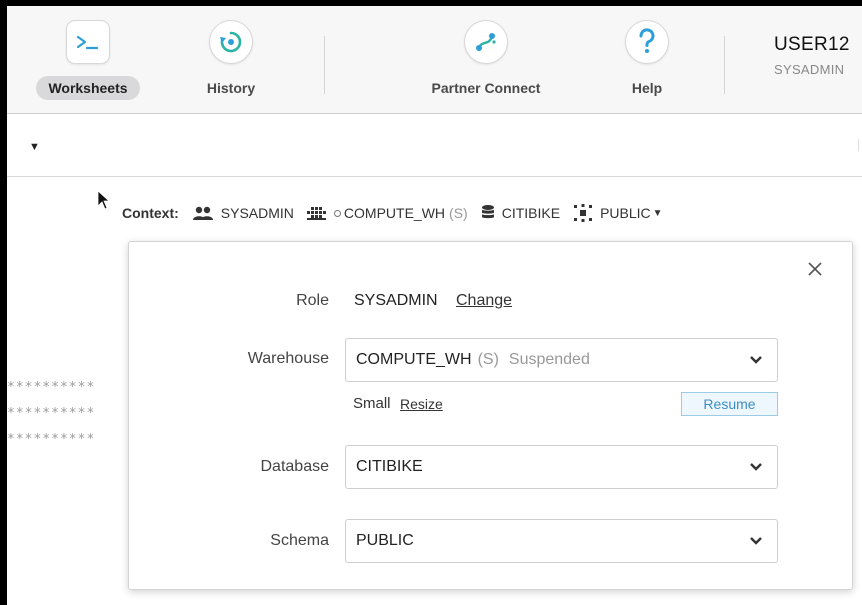 The image size is (862, 605). What do you see at coordinates (487, 212) in the screenshot?
I see `database-icon` at bounding box center [487, 212].